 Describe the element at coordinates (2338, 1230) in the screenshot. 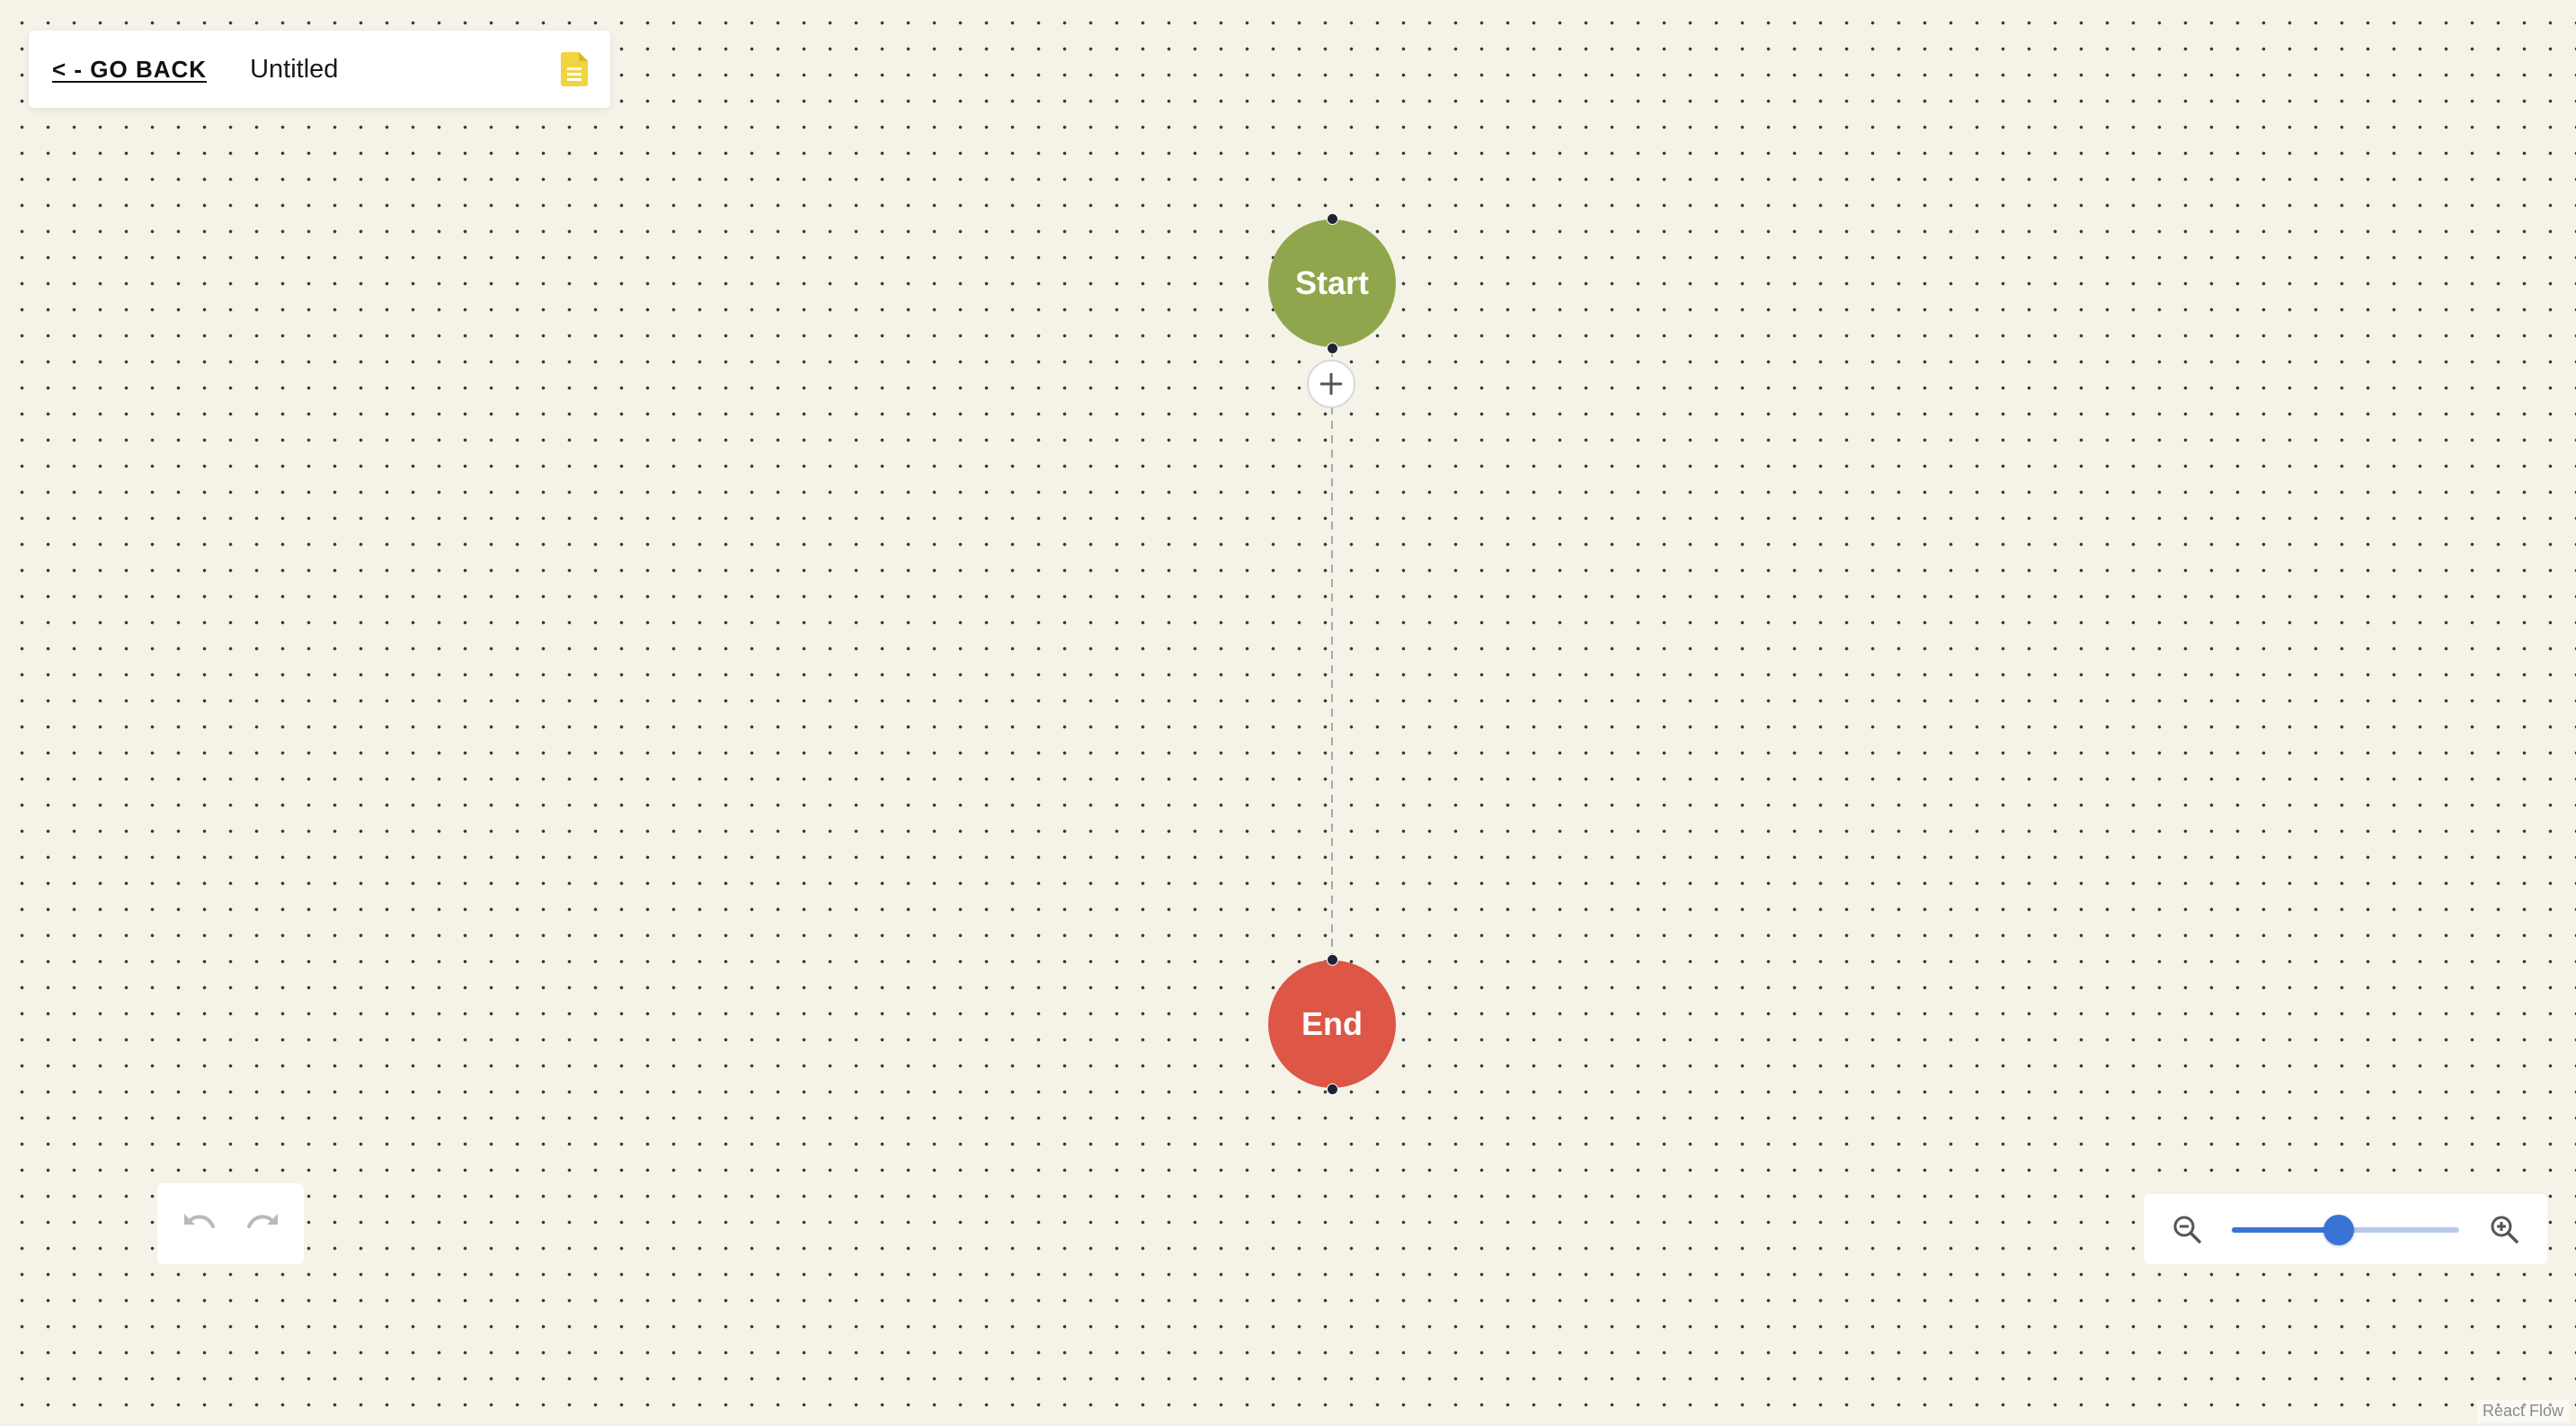

I see `zoom-slider-thumb` at that location.